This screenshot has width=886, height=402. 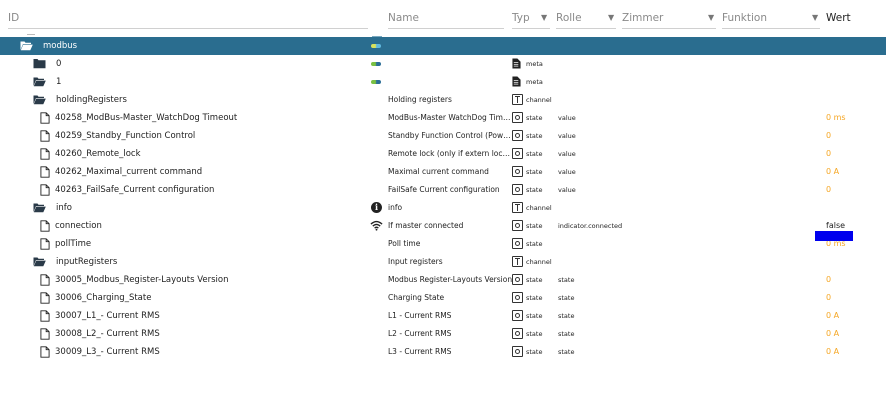 I want to click on header-typ: Typ, so click(x=521, y=18).